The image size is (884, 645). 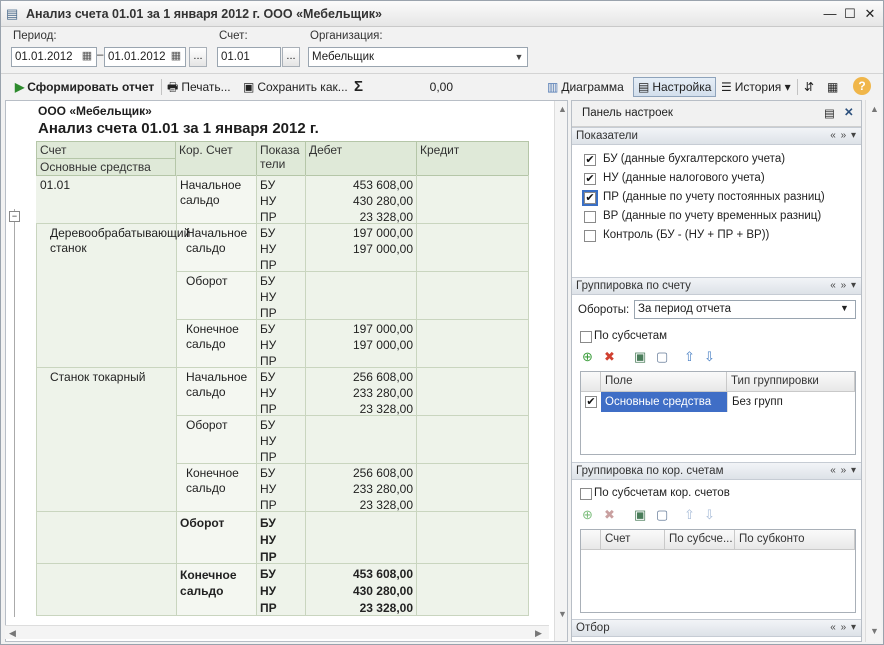 I want to click on corr-grouping-table: Счет По субсче... По субконто, so click(x=718, y=571).